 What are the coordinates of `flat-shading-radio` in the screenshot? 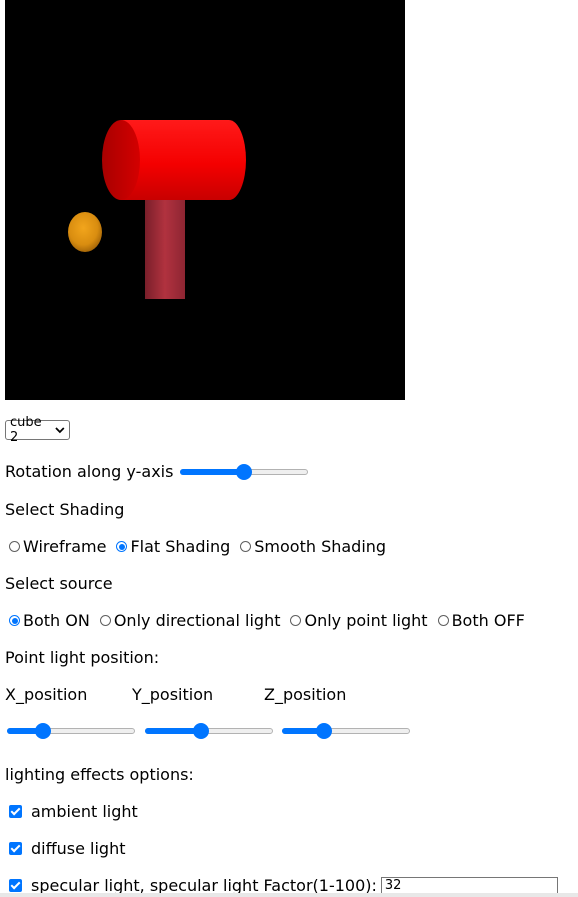 It's located at (122, 546).